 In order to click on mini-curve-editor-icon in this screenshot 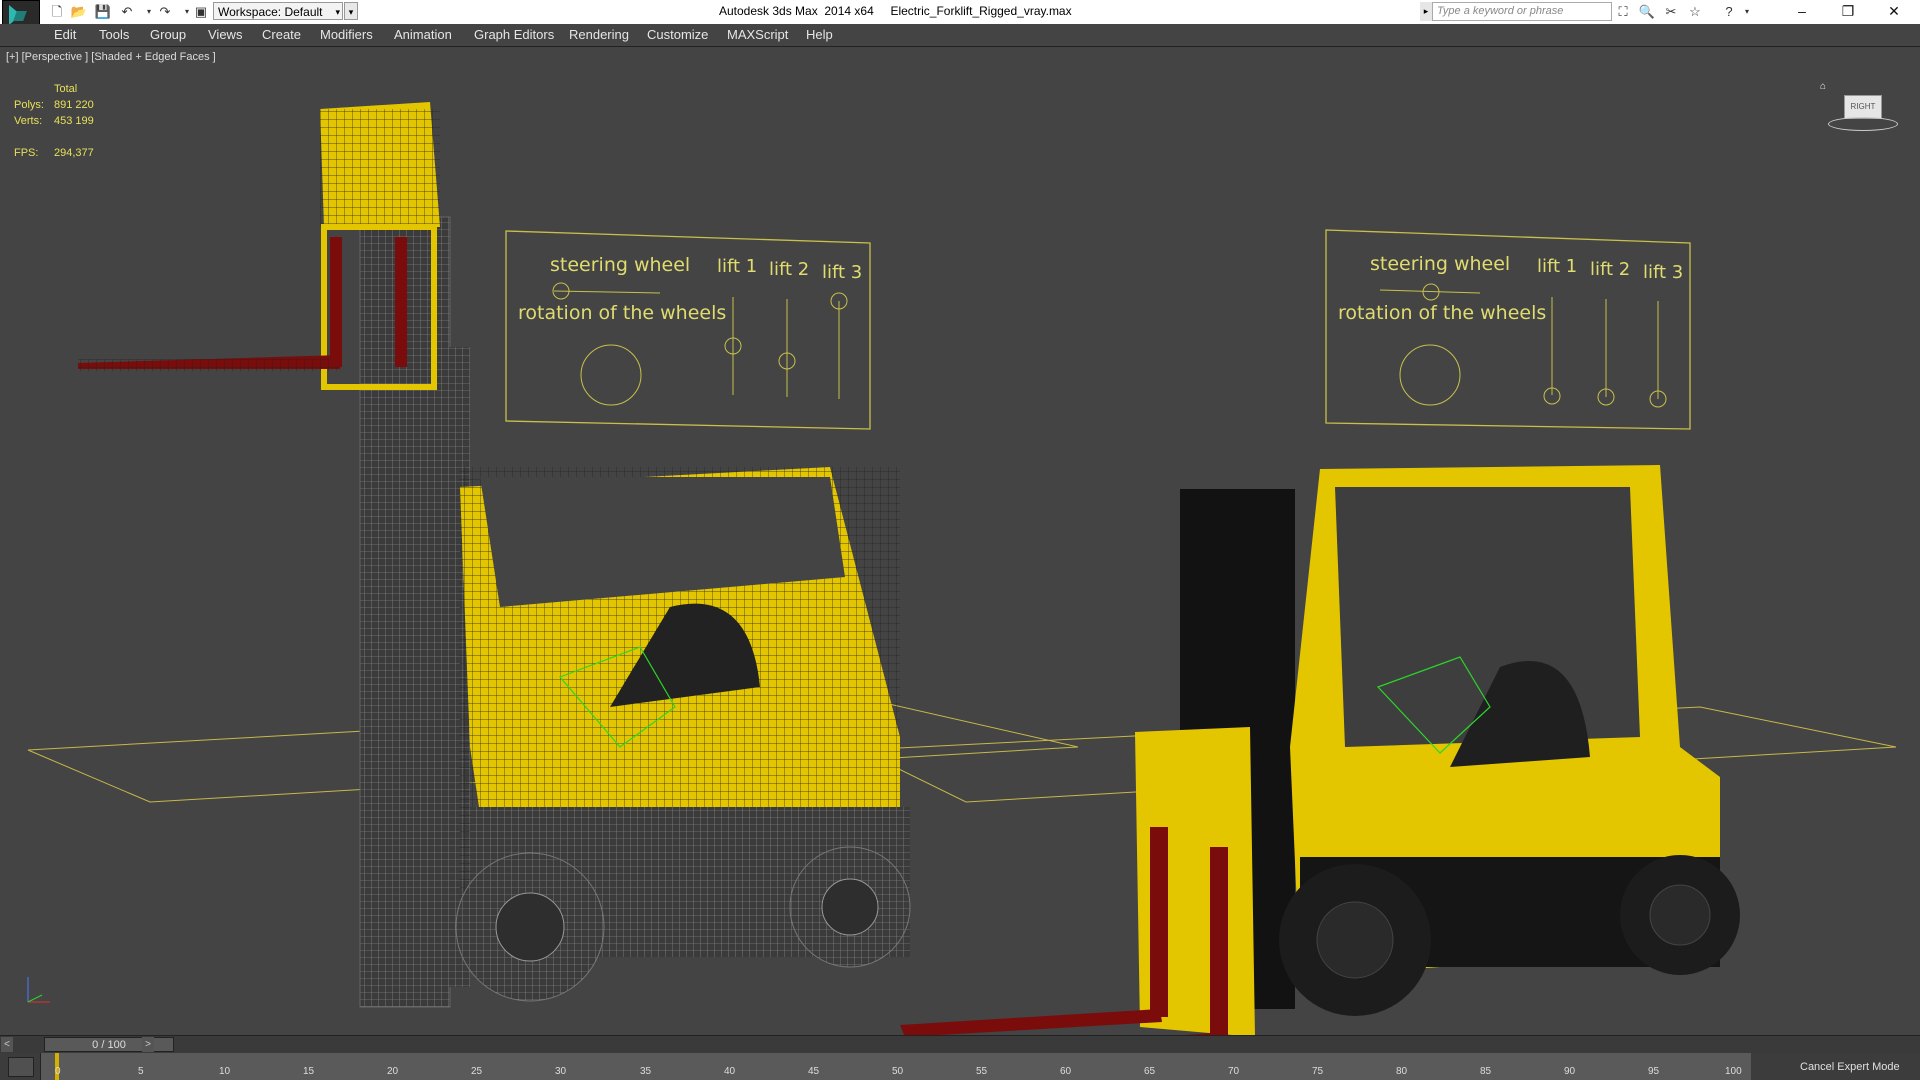, I will do `click(21, 1067)`.